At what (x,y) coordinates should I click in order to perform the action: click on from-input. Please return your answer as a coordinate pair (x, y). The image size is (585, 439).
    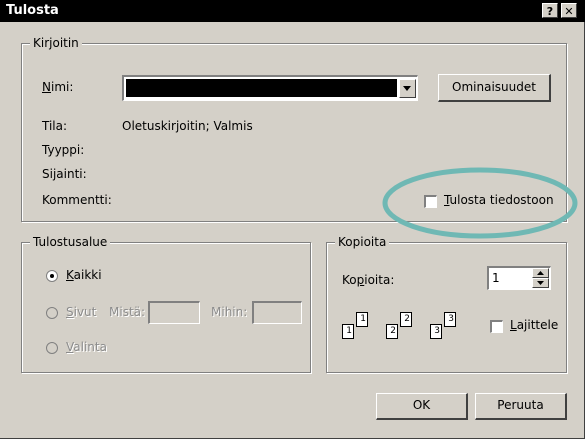
    Looking at the image, I should click on (174, 312).